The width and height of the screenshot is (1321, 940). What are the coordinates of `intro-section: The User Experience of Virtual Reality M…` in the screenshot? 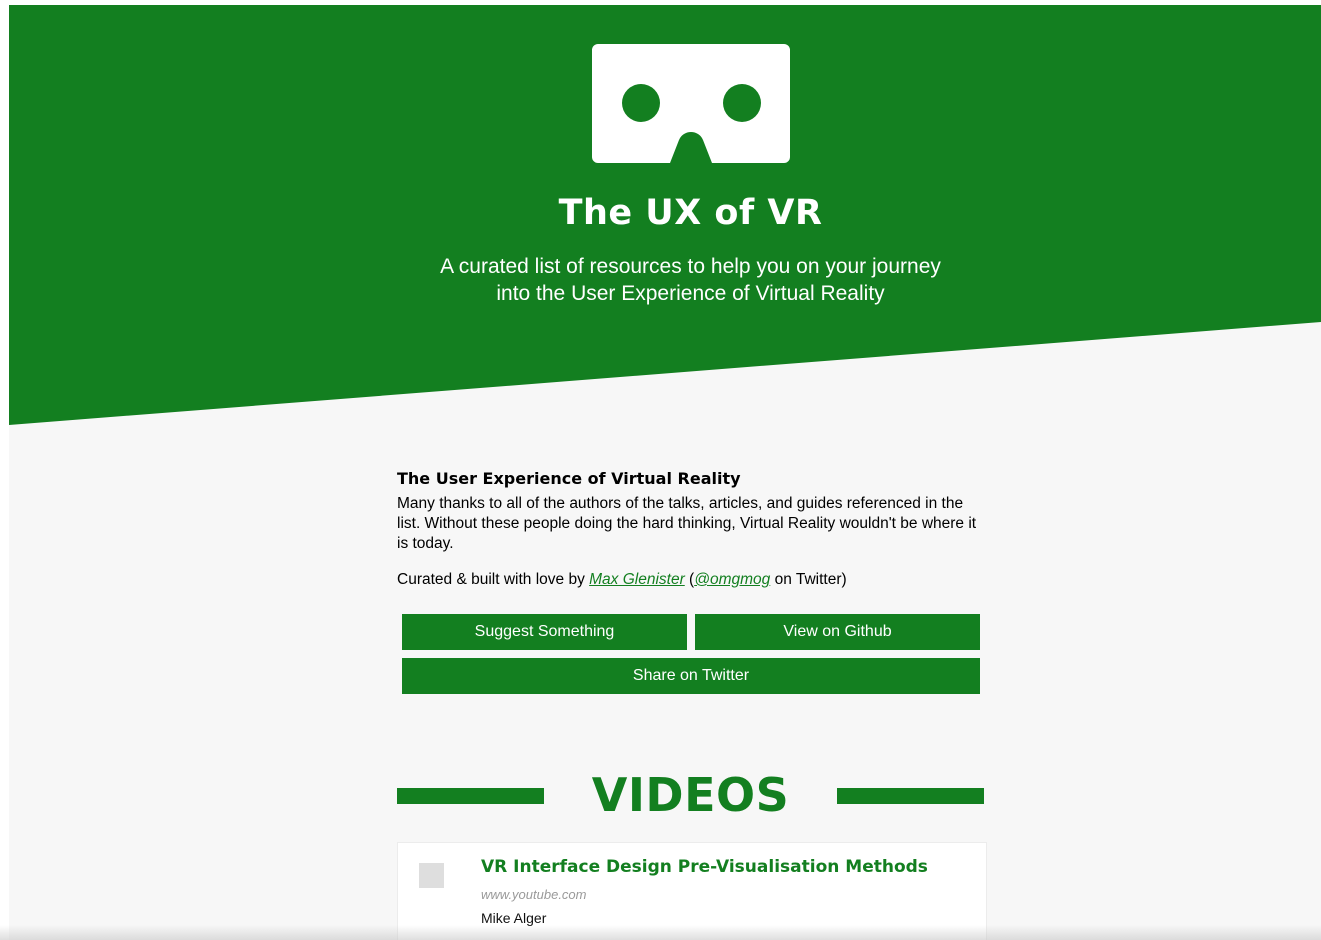 It's located at (692, 529).